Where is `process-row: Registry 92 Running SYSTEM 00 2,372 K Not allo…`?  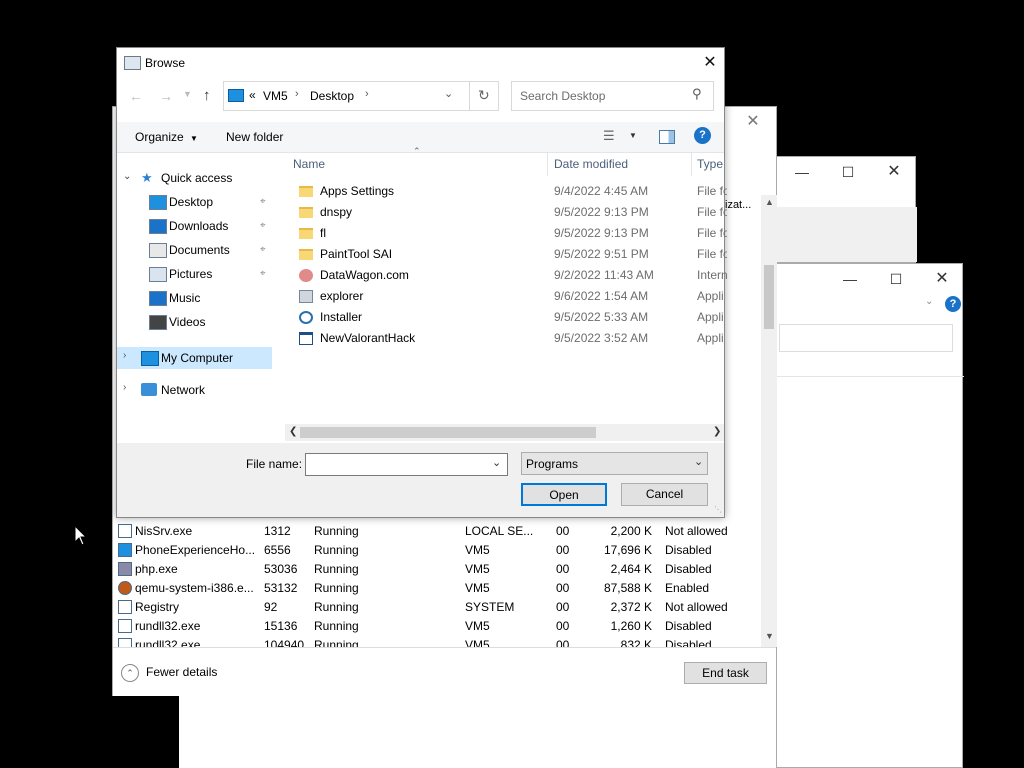 process-row: Registry 92 Running SYSTEM 00 2,372 K Not allo… is located at coordinates (438, 607).